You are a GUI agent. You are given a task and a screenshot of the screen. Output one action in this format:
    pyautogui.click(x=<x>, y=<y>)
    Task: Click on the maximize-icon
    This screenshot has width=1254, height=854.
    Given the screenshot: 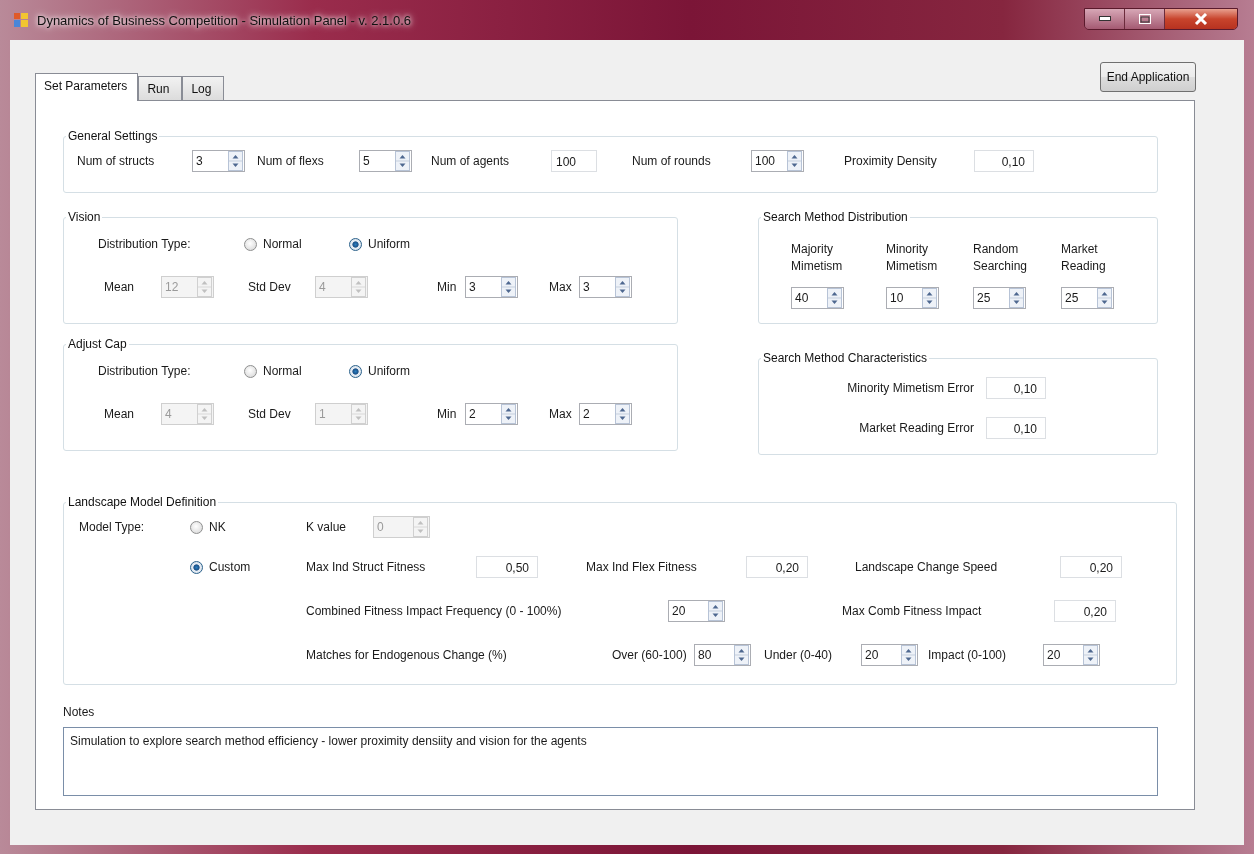 What is the action you would take?
    pyautogui.click(x=1144, y=19)
    